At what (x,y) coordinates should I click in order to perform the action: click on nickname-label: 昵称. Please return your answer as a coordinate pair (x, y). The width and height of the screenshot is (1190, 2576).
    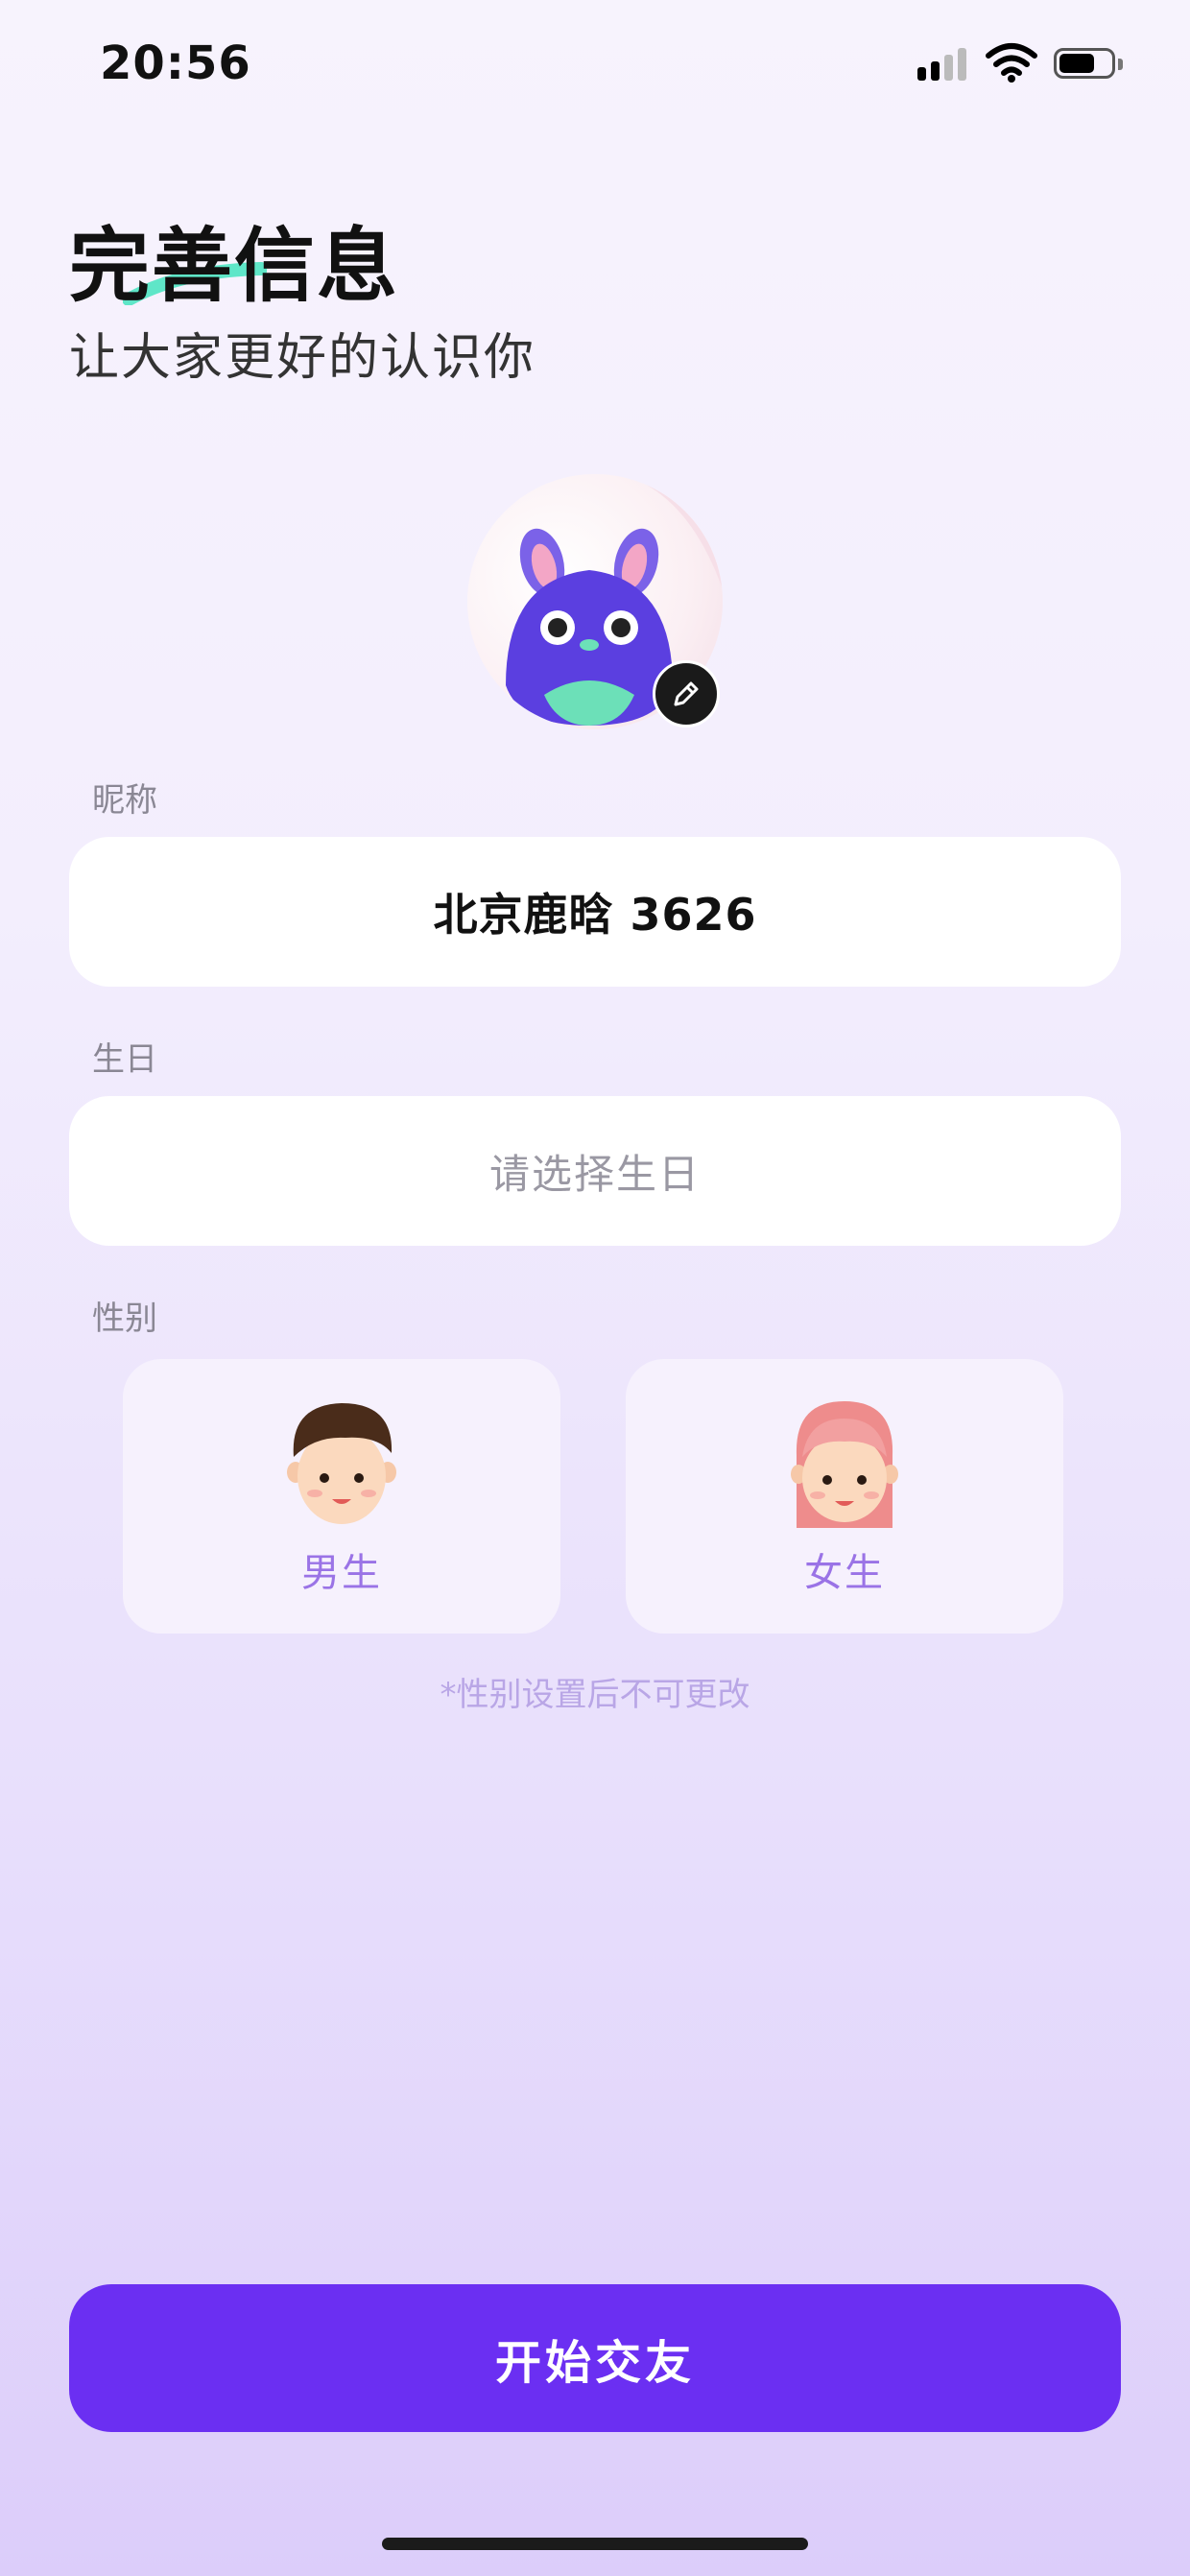
    Looking at the image, I should click on (124, 800).